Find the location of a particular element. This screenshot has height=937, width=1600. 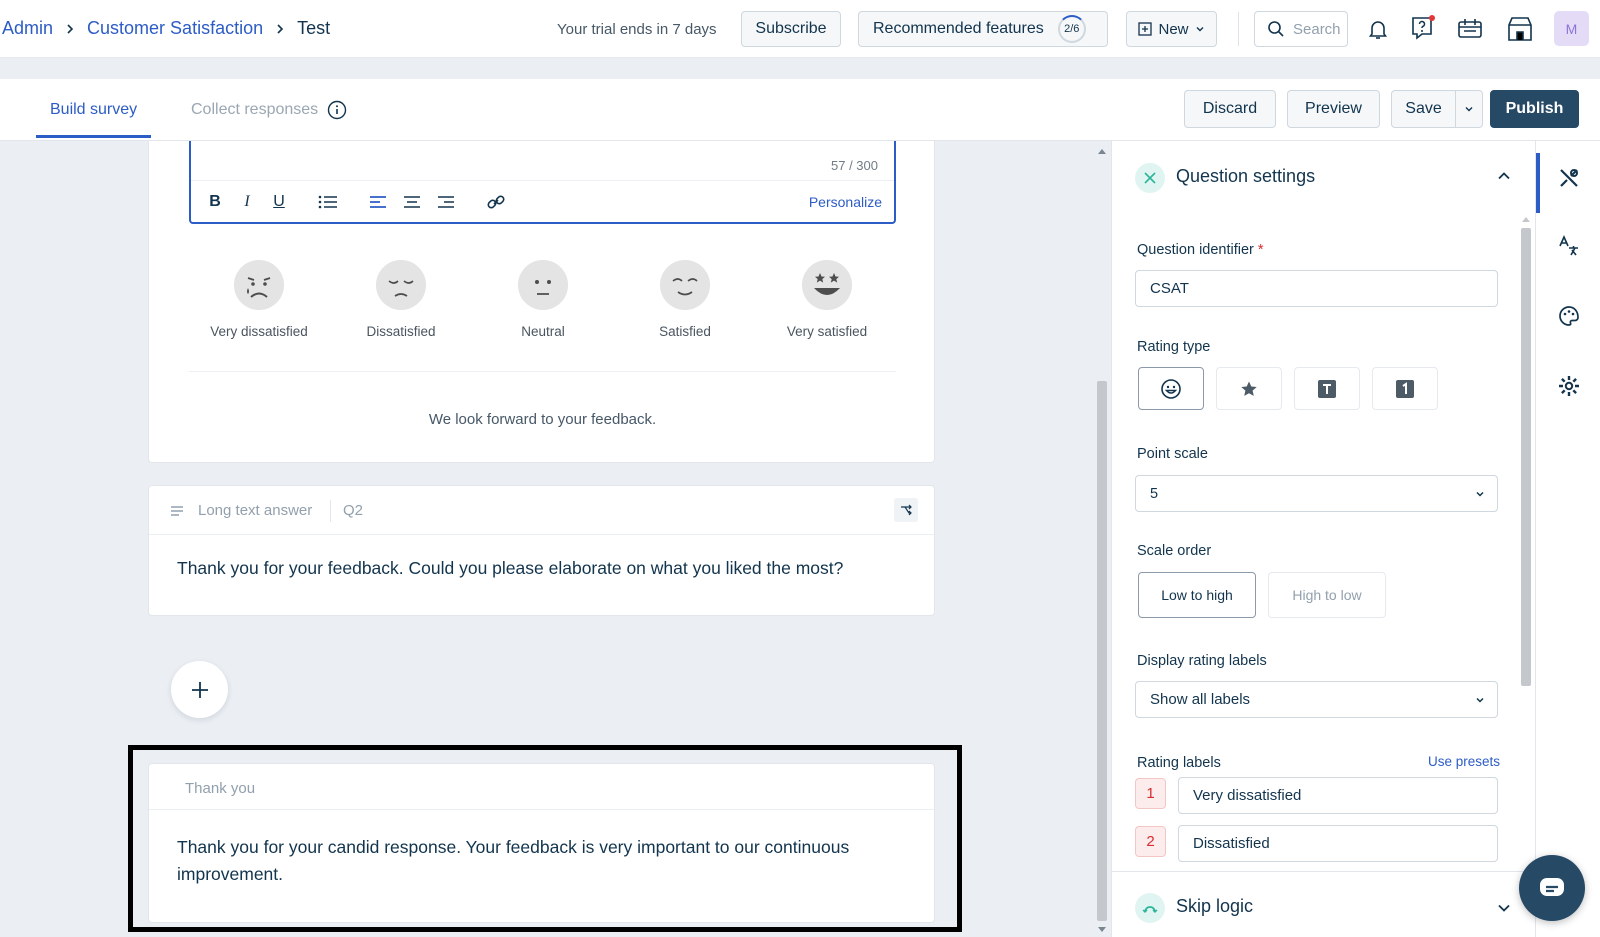

save-options-dropdown is located at coordinates (1469, 109).